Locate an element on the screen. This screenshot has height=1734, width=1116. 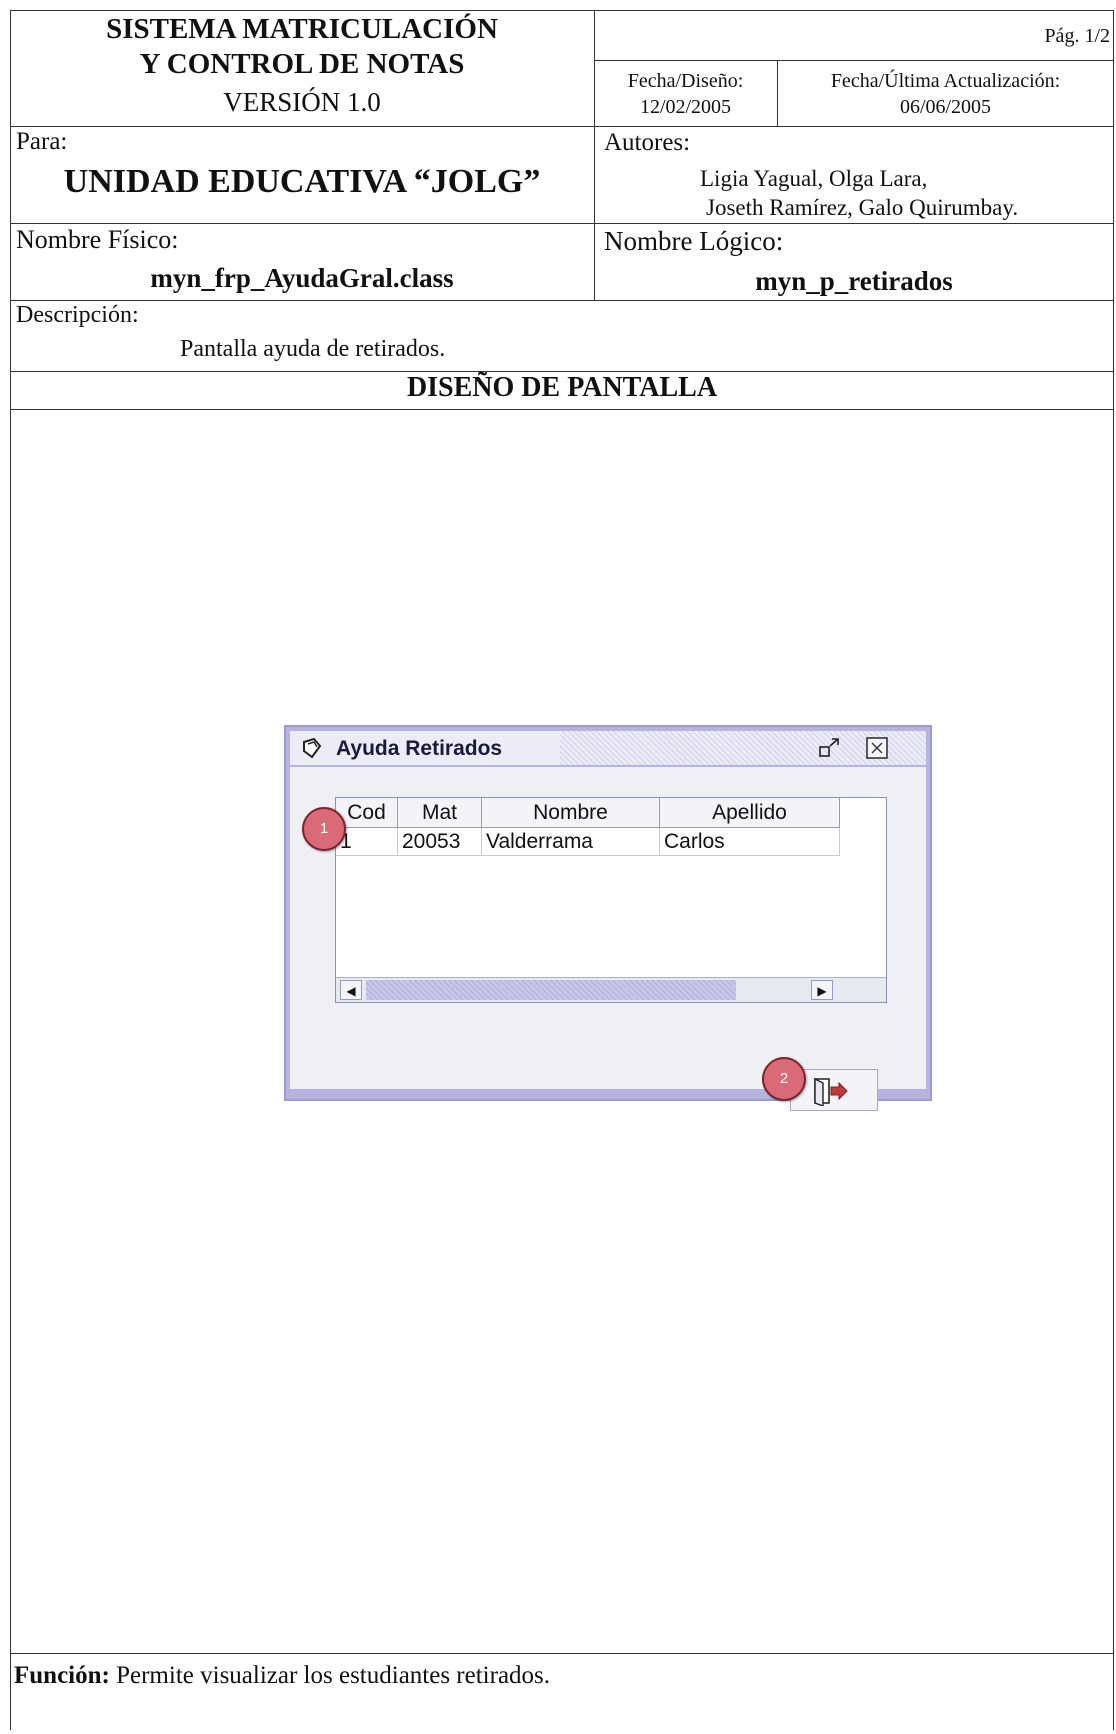
authors-label: Autores: is located at coordinates (647, 142).